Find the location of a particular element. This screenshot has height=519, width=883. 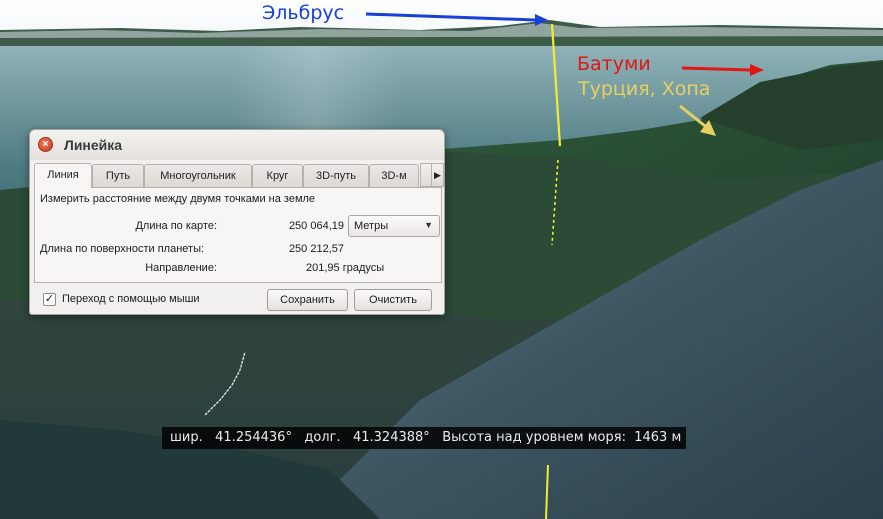

chevron-down-icon: ▼ is located at coordinates (428, 225).